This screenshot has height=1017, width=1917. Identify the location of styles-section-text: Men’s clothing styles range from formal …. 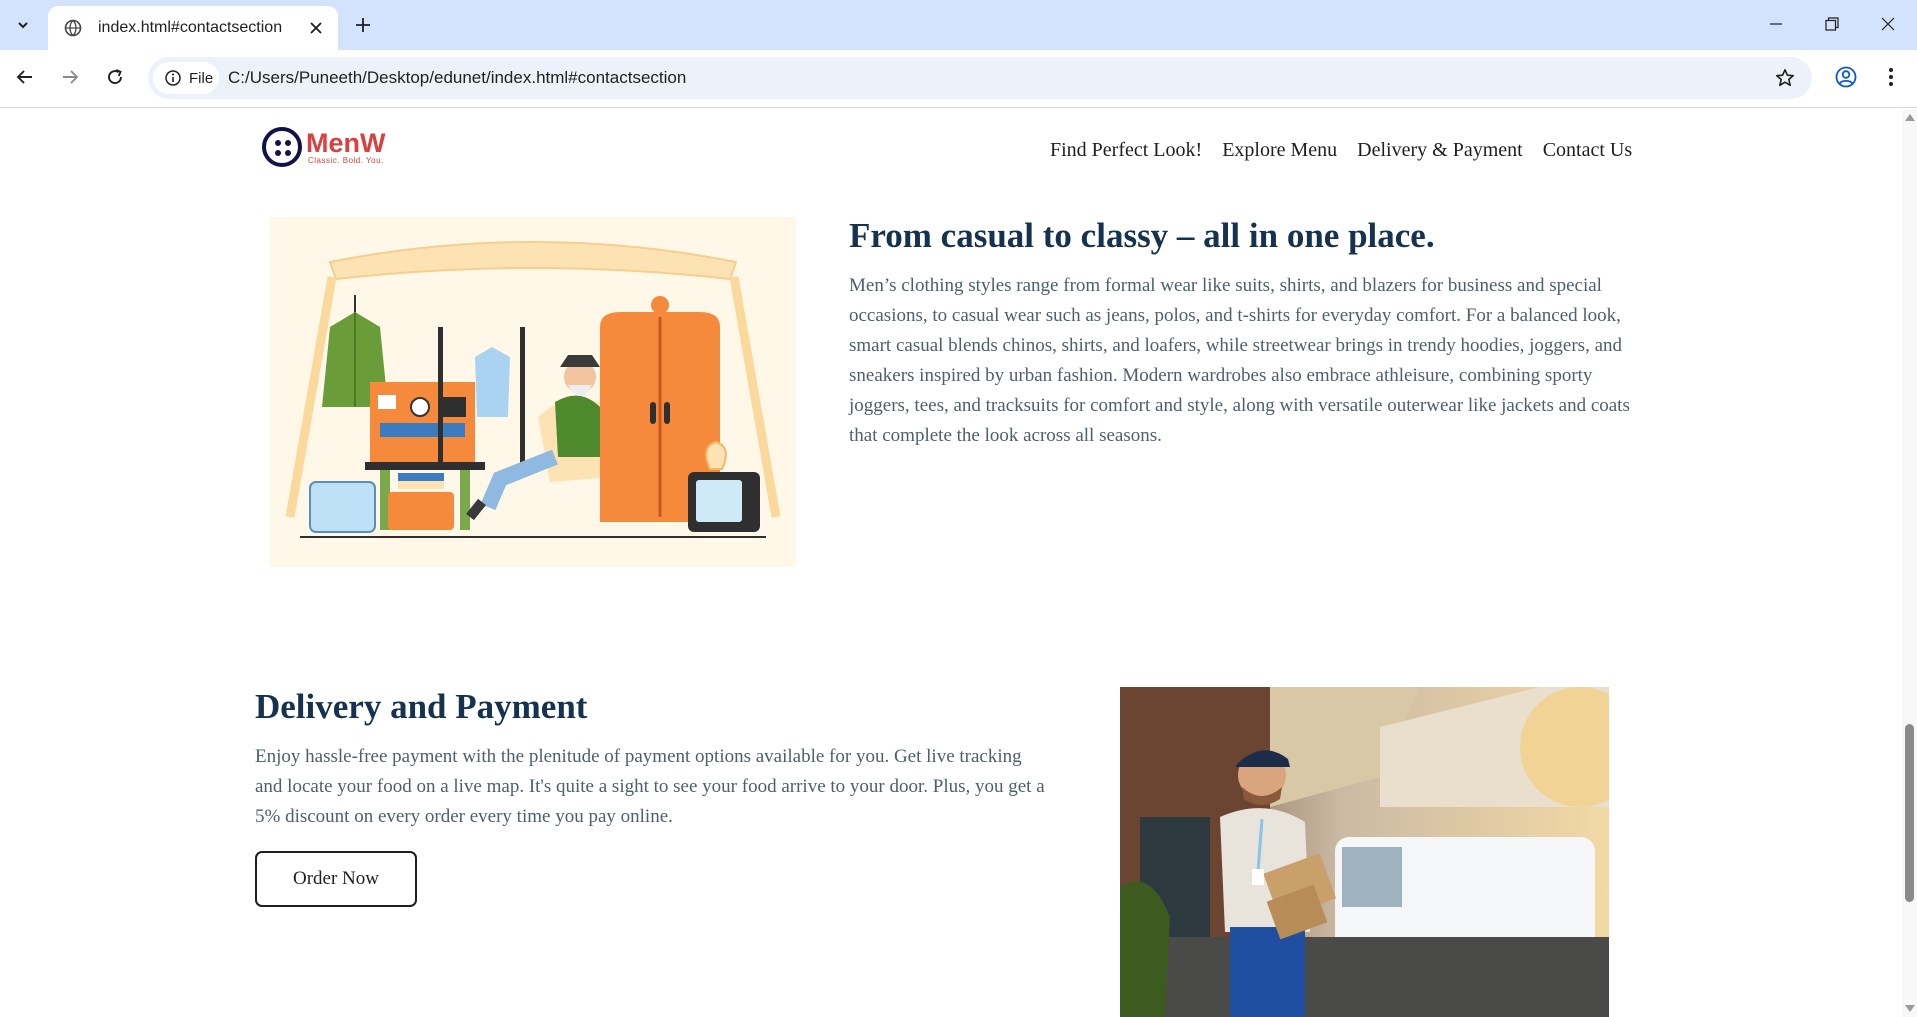
(1239, 360).